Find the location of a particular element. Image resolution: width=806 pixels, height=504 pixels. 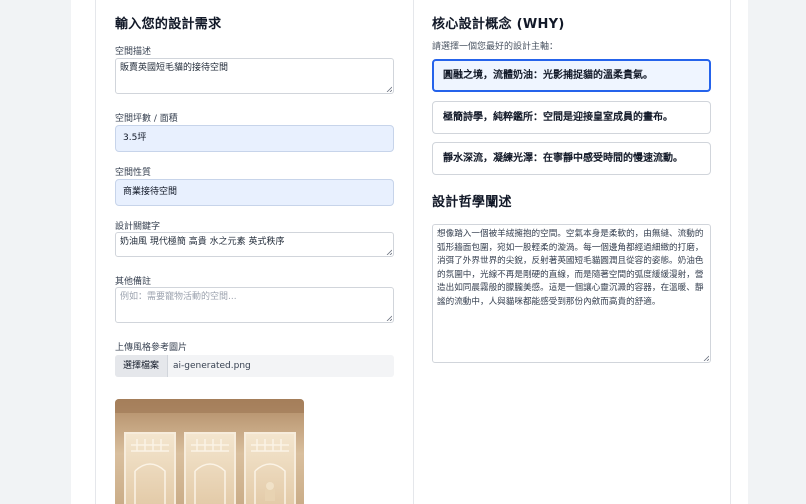

reference-image-preview is located at coordinates (209, 451).